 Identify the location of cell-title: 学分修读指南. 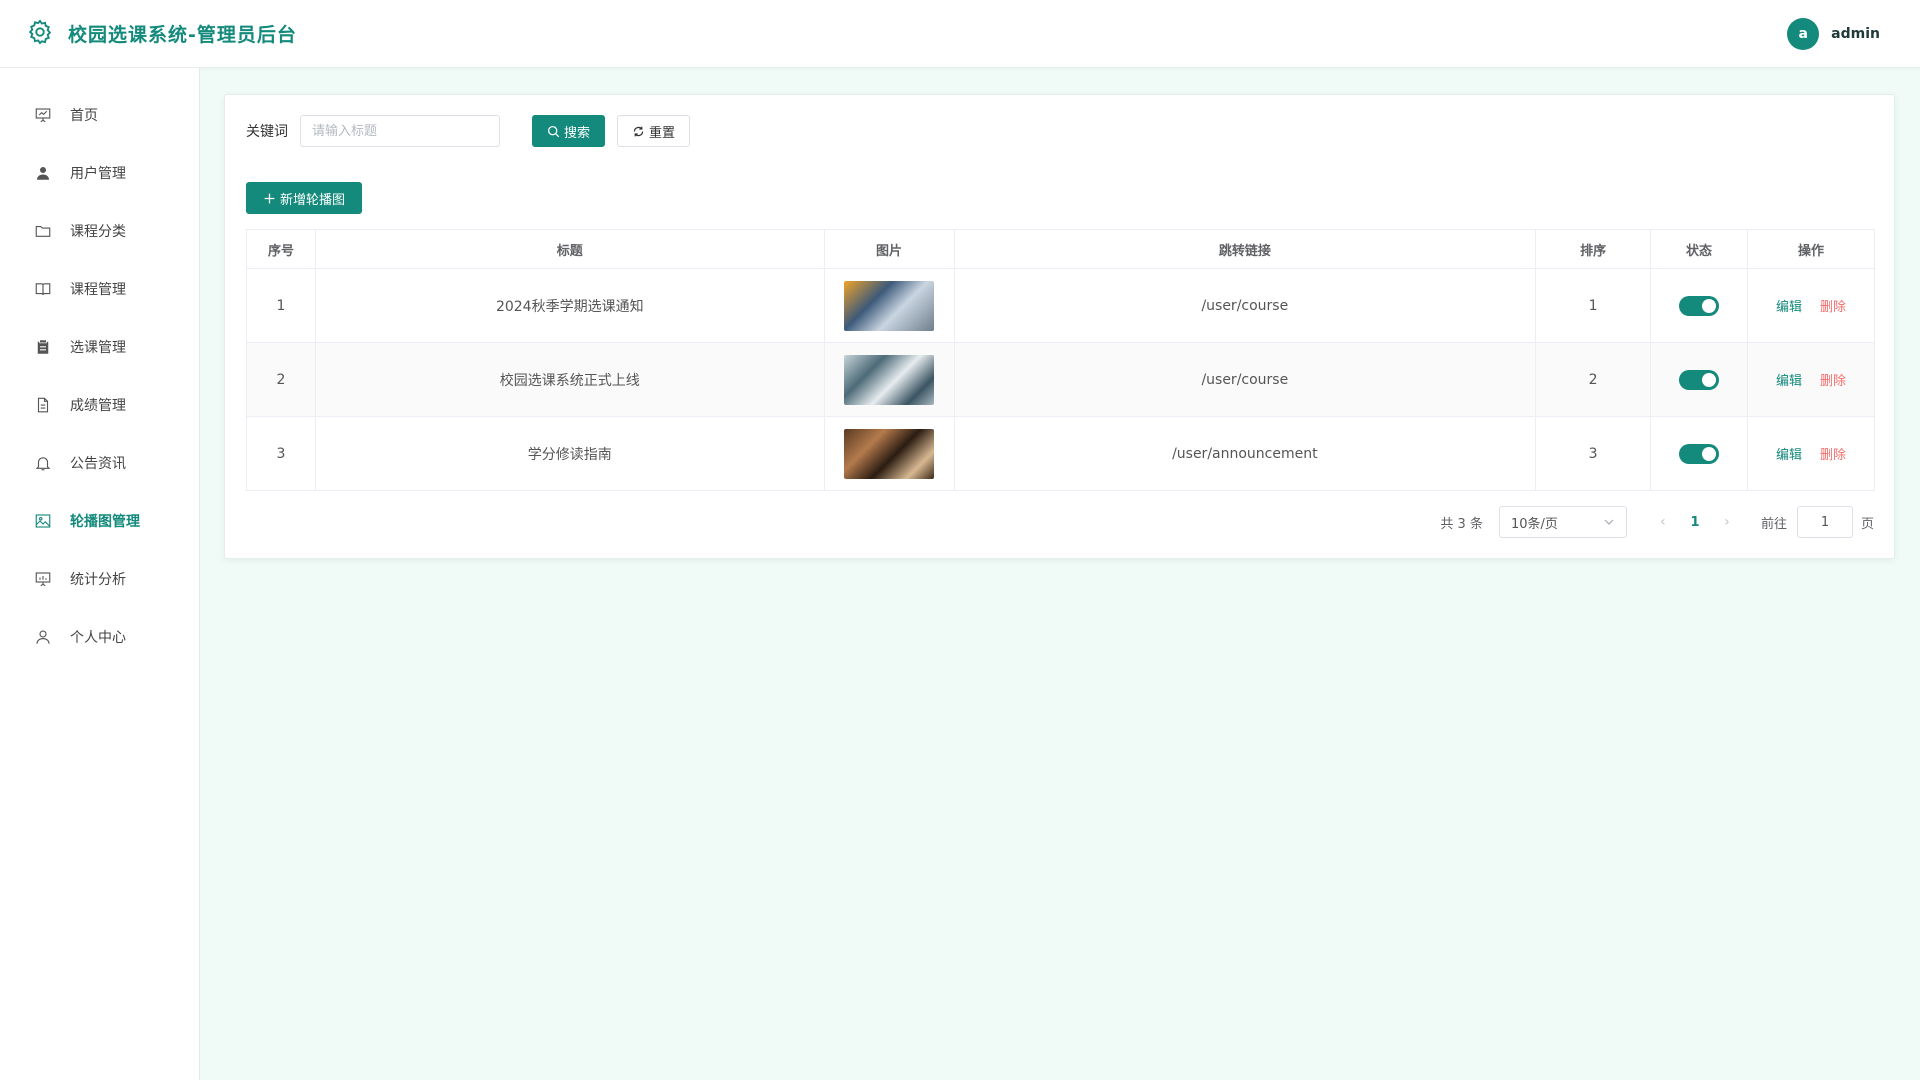
(569, 453).